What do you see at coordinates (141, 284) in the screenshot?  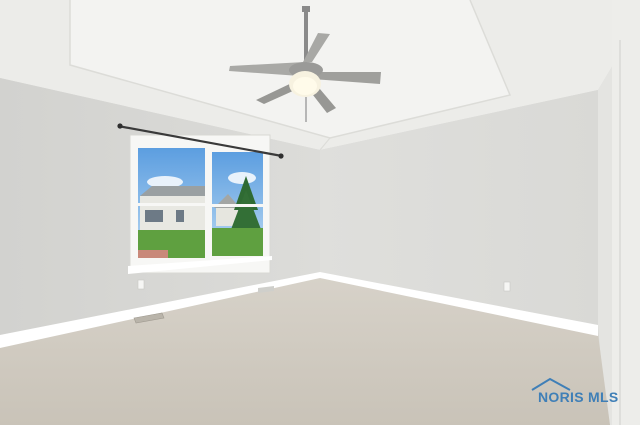 I see `outlet-left` at bounding box center [141, 284].